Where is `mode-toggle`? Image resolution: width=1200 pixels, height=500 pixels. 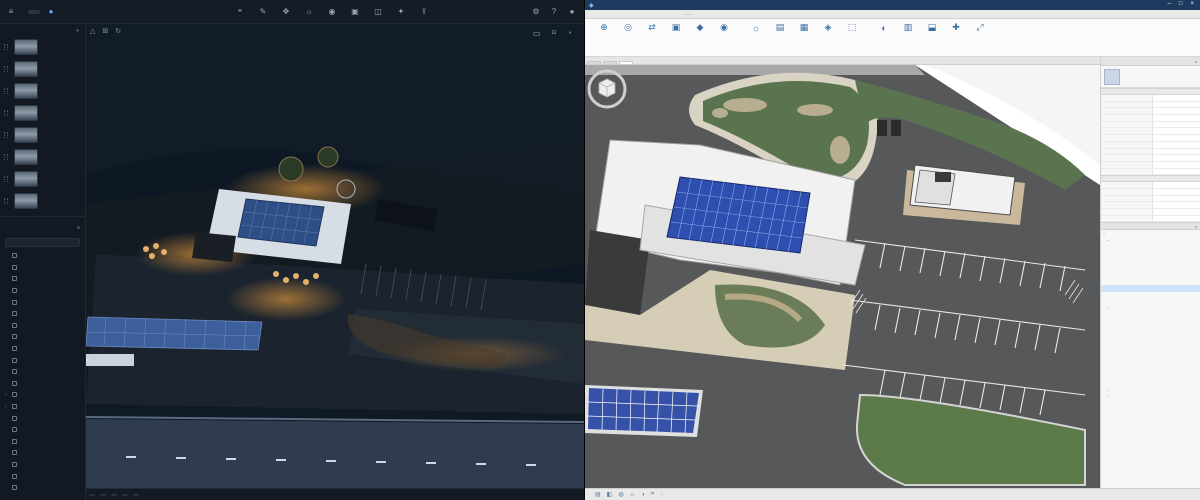
mode-toggle is located at coordinates (34, 11).